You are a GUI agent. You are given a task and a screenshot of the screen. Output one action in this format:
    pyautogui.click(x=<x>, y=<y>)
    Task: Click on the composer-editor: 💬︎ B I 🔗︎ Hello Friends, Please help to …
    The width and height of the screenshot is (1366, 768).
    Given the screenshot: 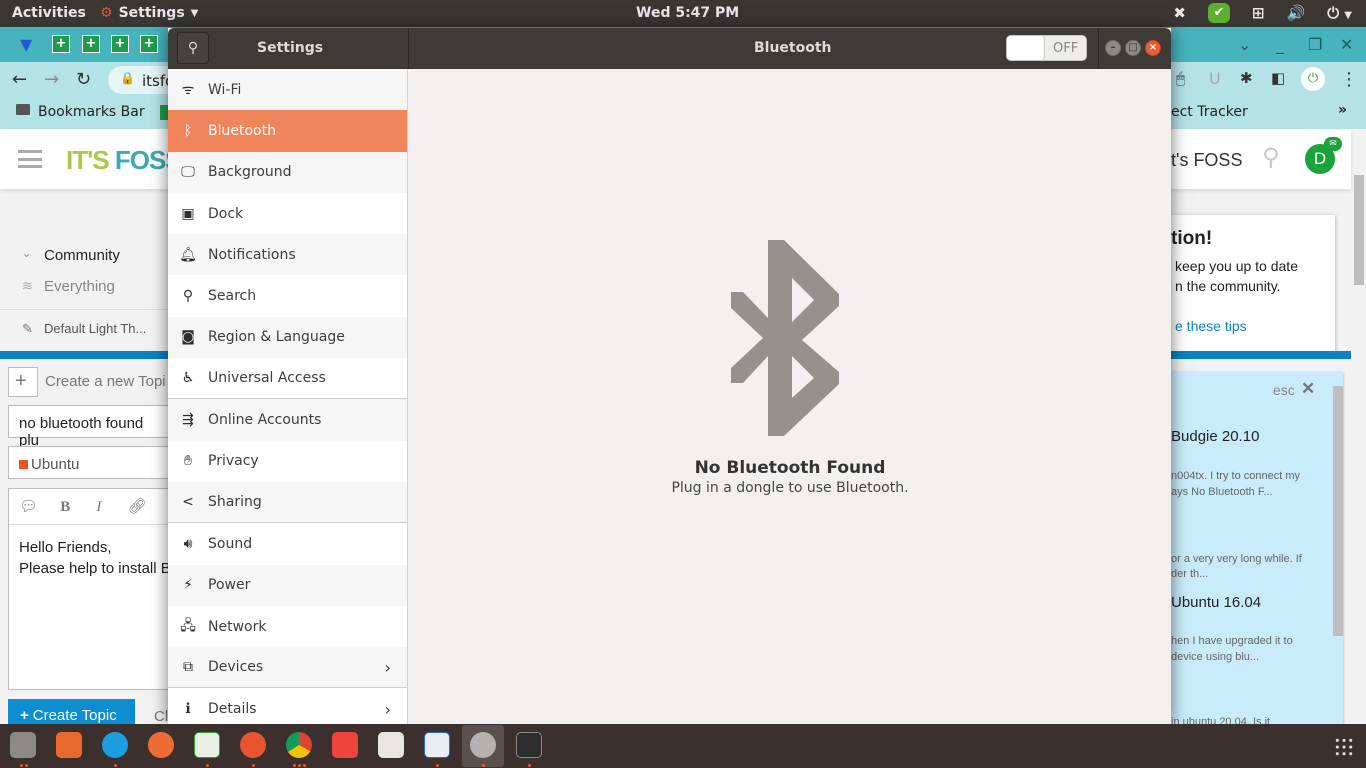 What is the action you would take?
    pyautogui.click(x=93, y=589)
    